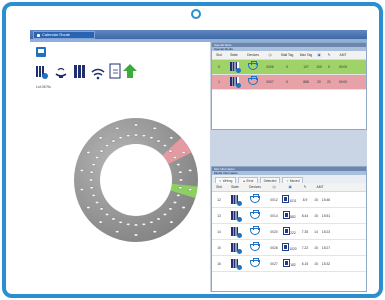  What do you see at coordinates (306, 82) in the screenshot?
I see `max-tag-value: 888` at bounding box center [306, 82].